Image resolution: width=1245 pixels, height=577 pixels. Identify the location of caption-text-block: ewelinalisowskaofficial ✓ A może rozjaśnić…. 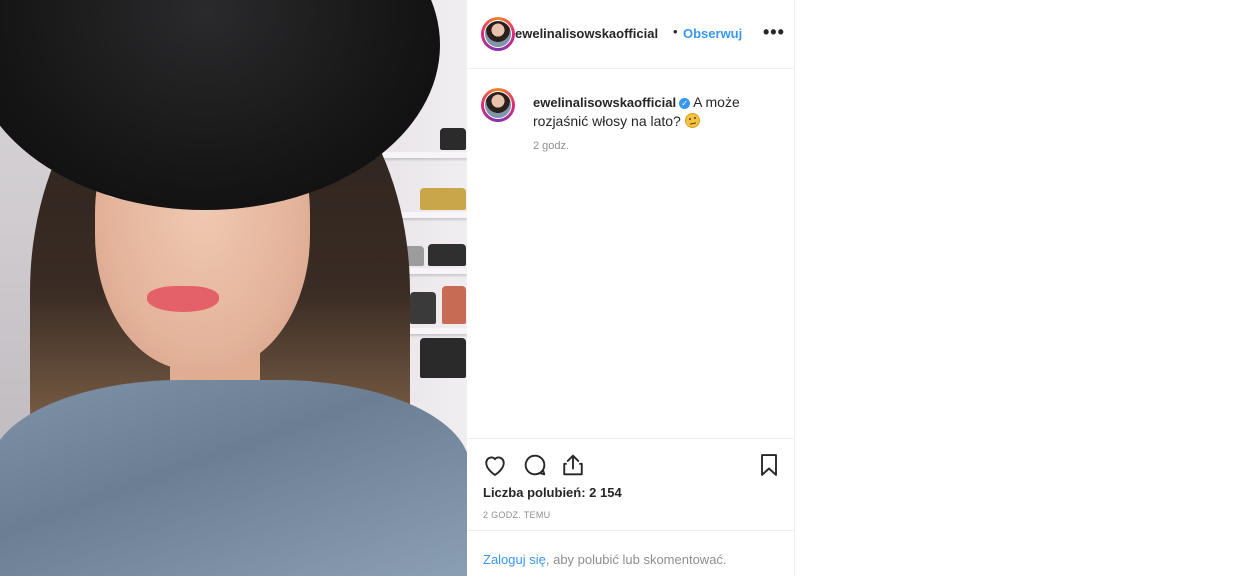
(655, 111).